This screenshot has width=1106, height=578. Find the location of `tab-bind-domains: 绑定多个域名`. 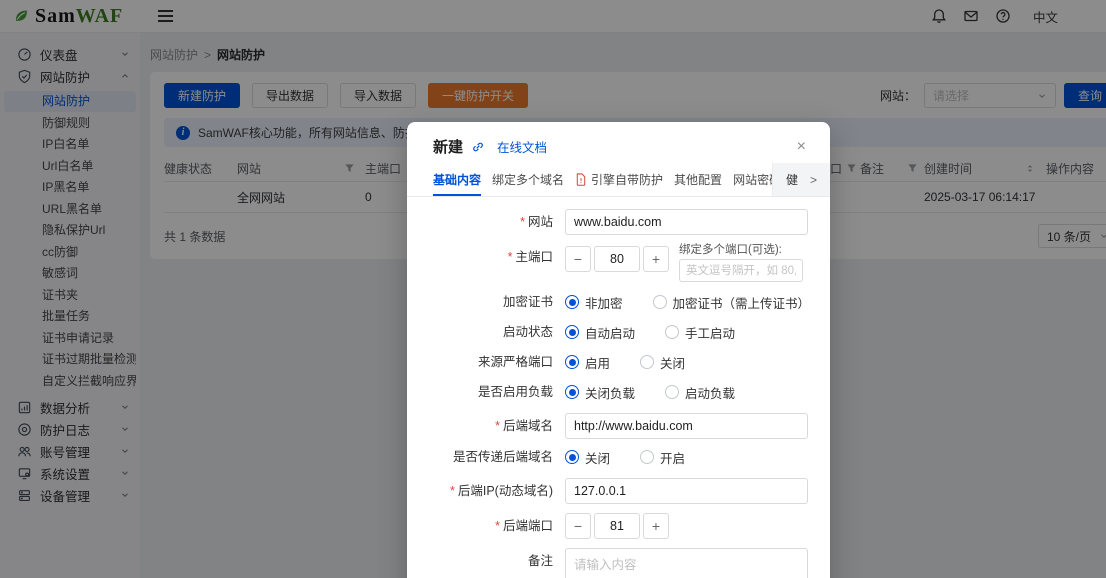

tab-bind-domains: 绑定多个域名 is located at coordinates (528, 179).